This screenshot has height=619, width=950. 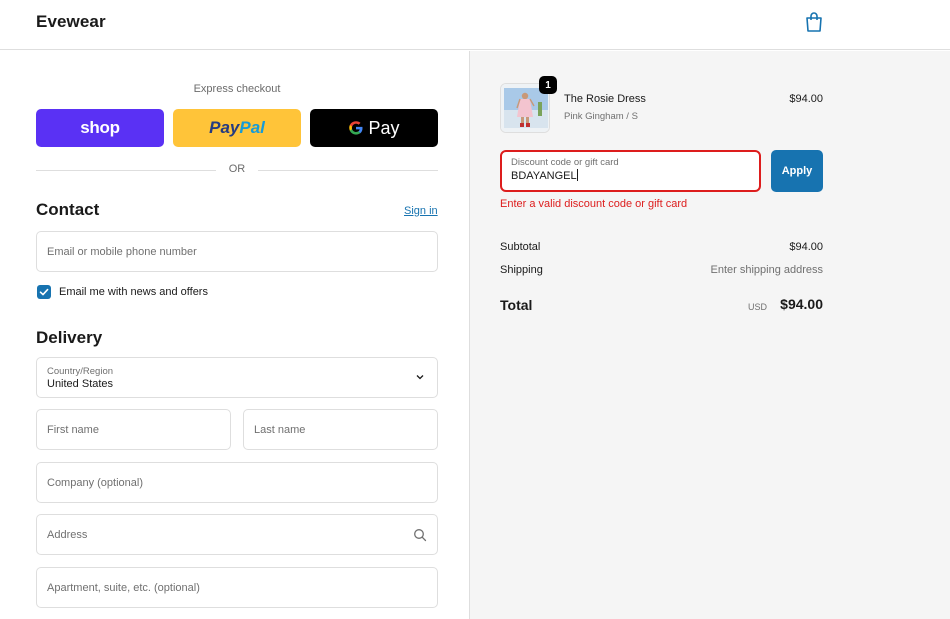 What do you see at coordinates (766, 270) in the screenshot?
I see `shipping-value: Enter shipping address` at bounding box center [766, 270].